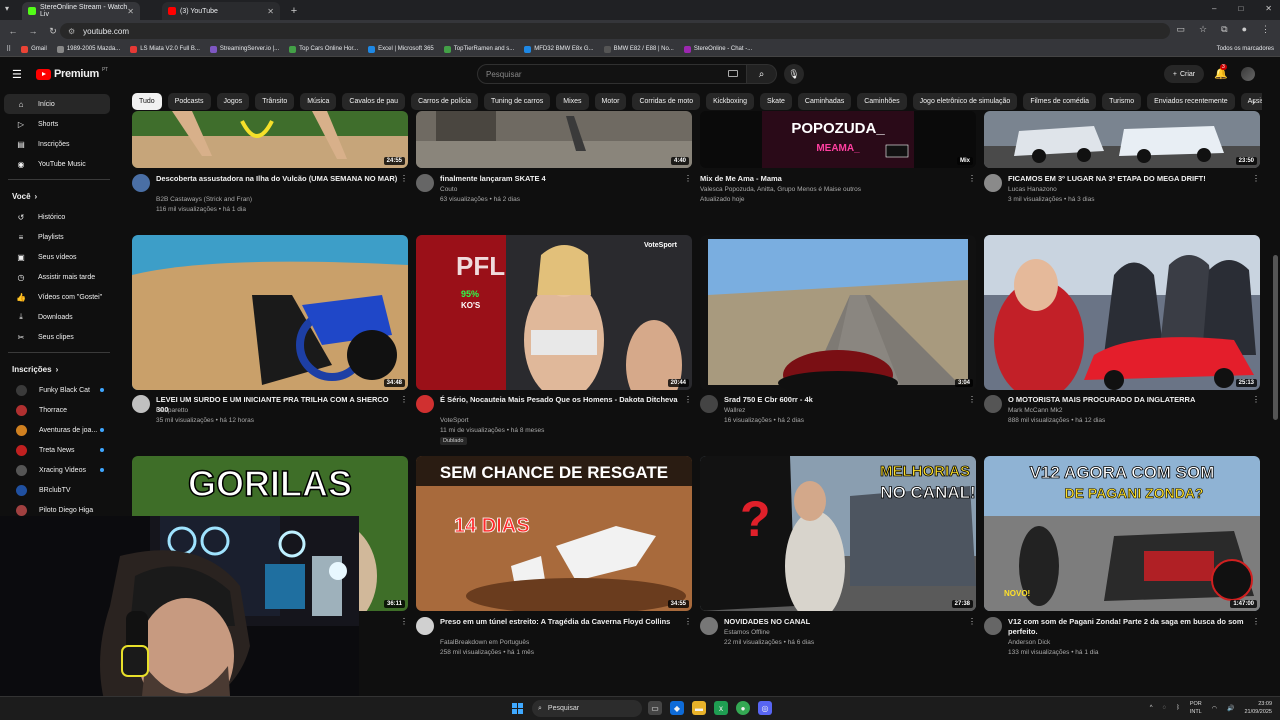 Image resolution: width=1280 pixels, height=720 pixels. I want to click on video-thumbnail: 4:40, so click(554, 139).